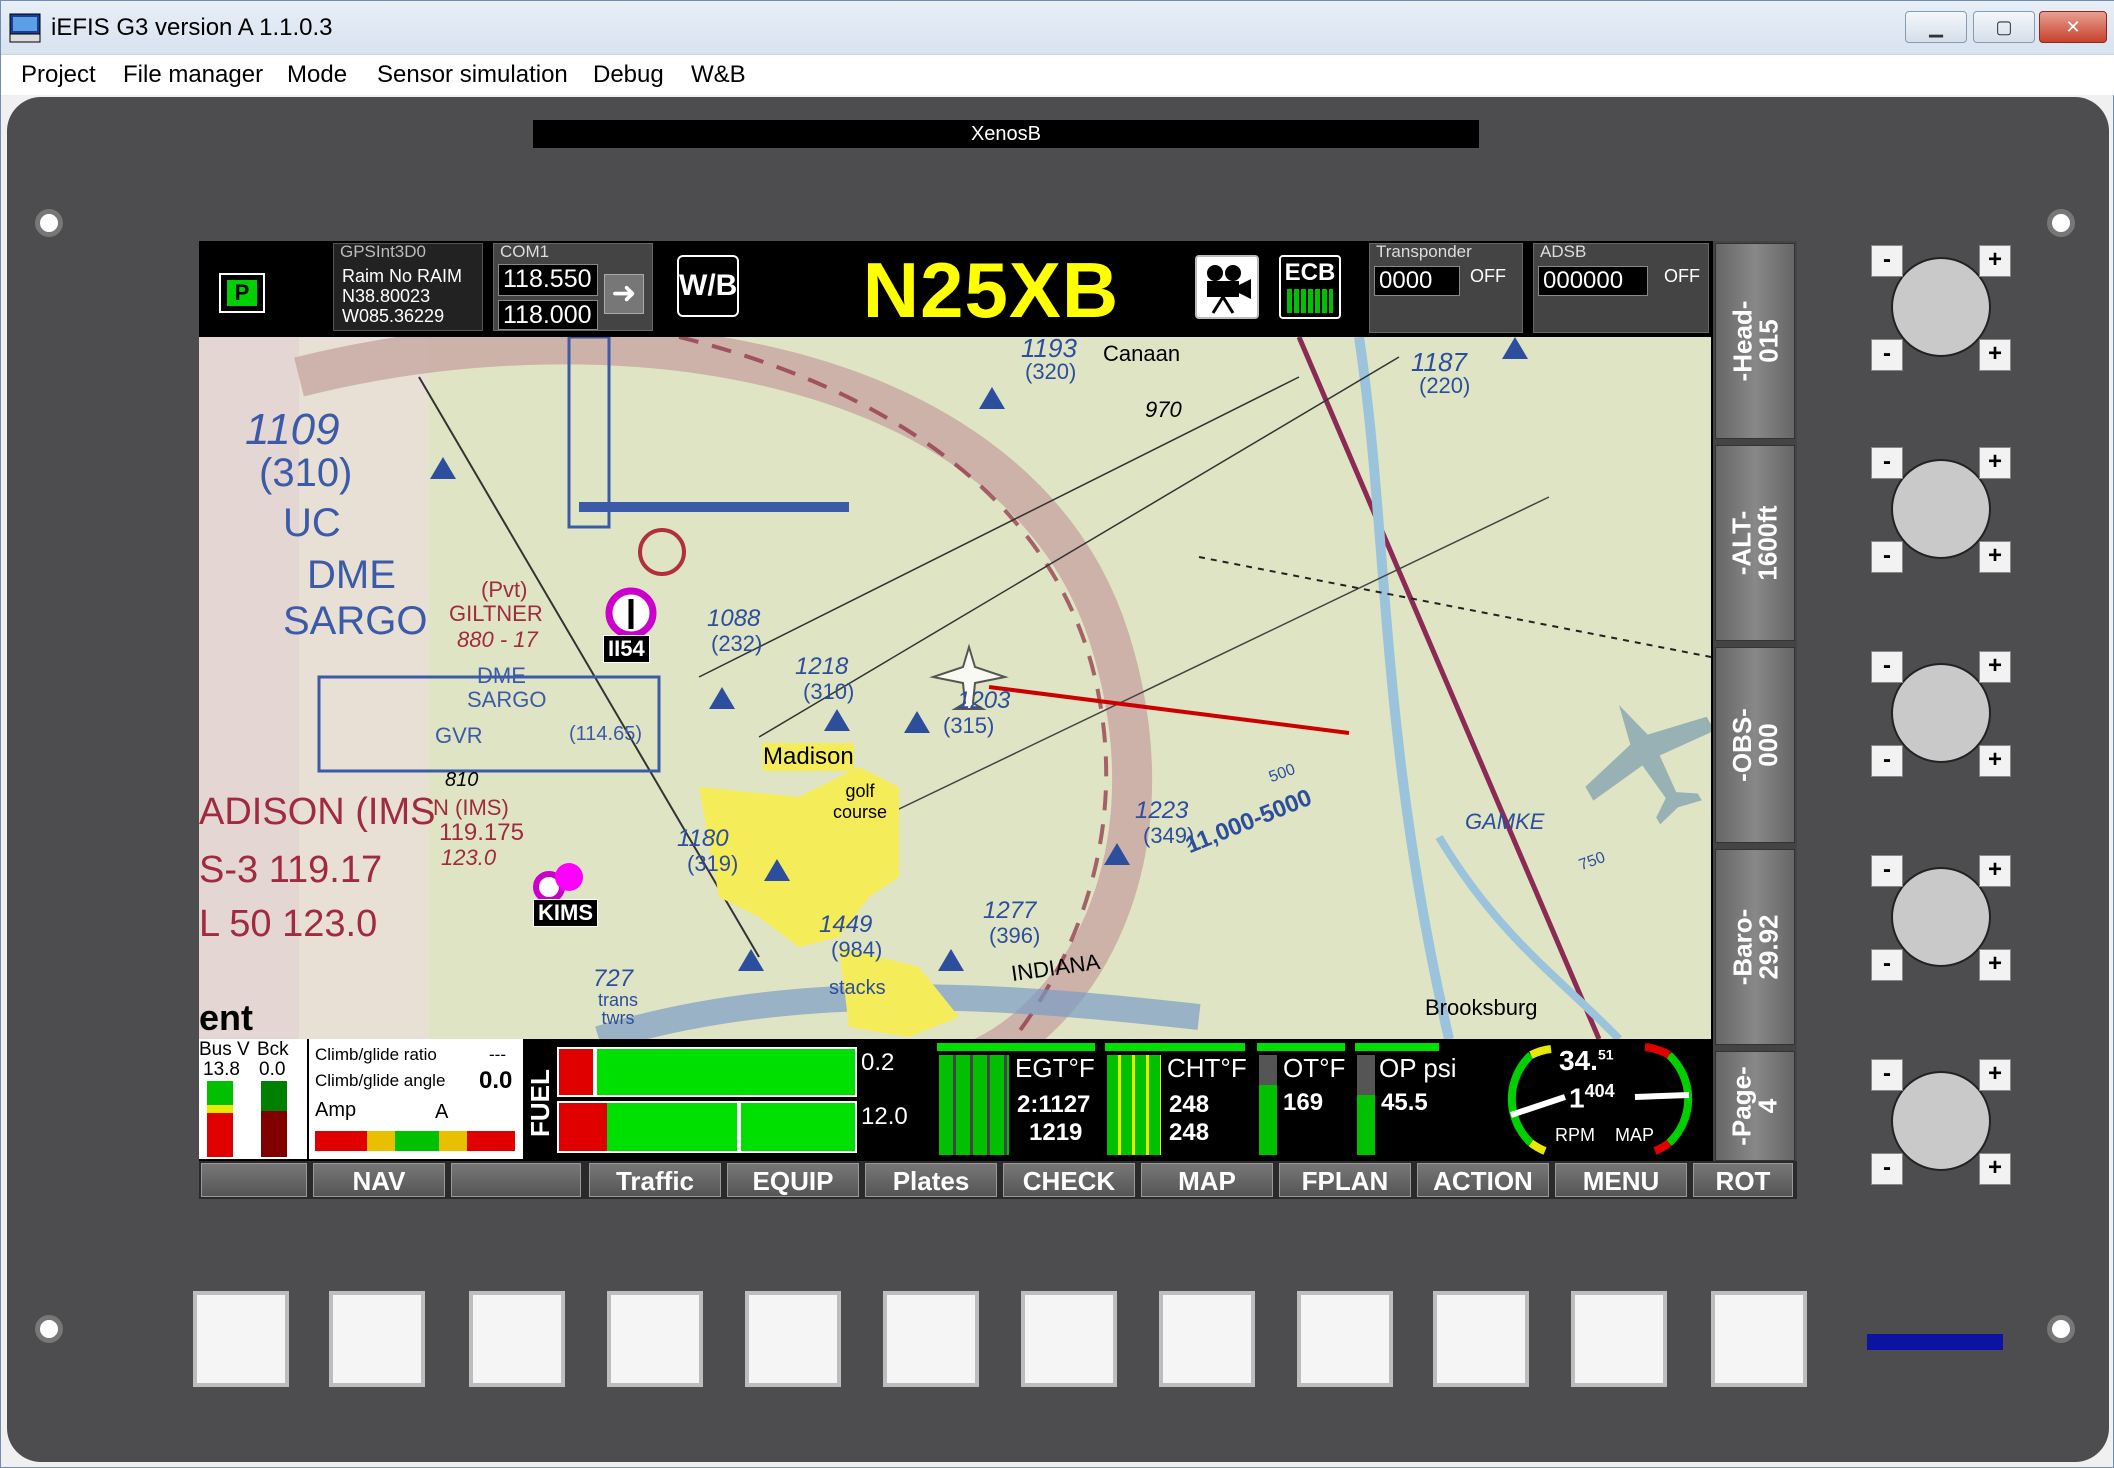  Describe the element at coordinates (1755, 1106) in the screenshot. I see `softkey-page: -Page- 4` at that location.